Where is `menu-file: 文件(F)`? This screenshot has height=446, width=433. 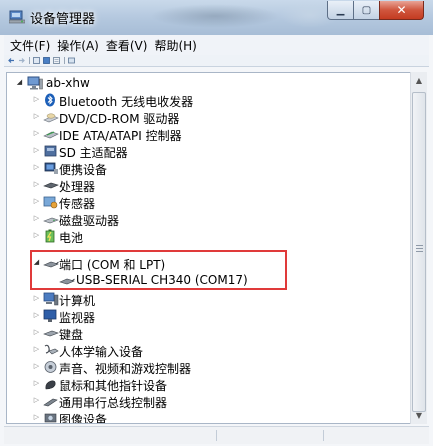 menu-file: 文件(F) is located at coordinates (30, 45).